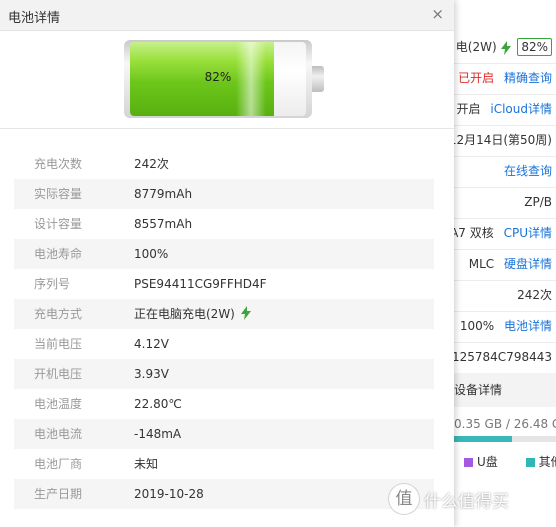 This screenshot has width=556, height=527. Describe the element at coordinates (510, 462) in the screenshot. I see `storage-legend: U盘 其他` at that location.